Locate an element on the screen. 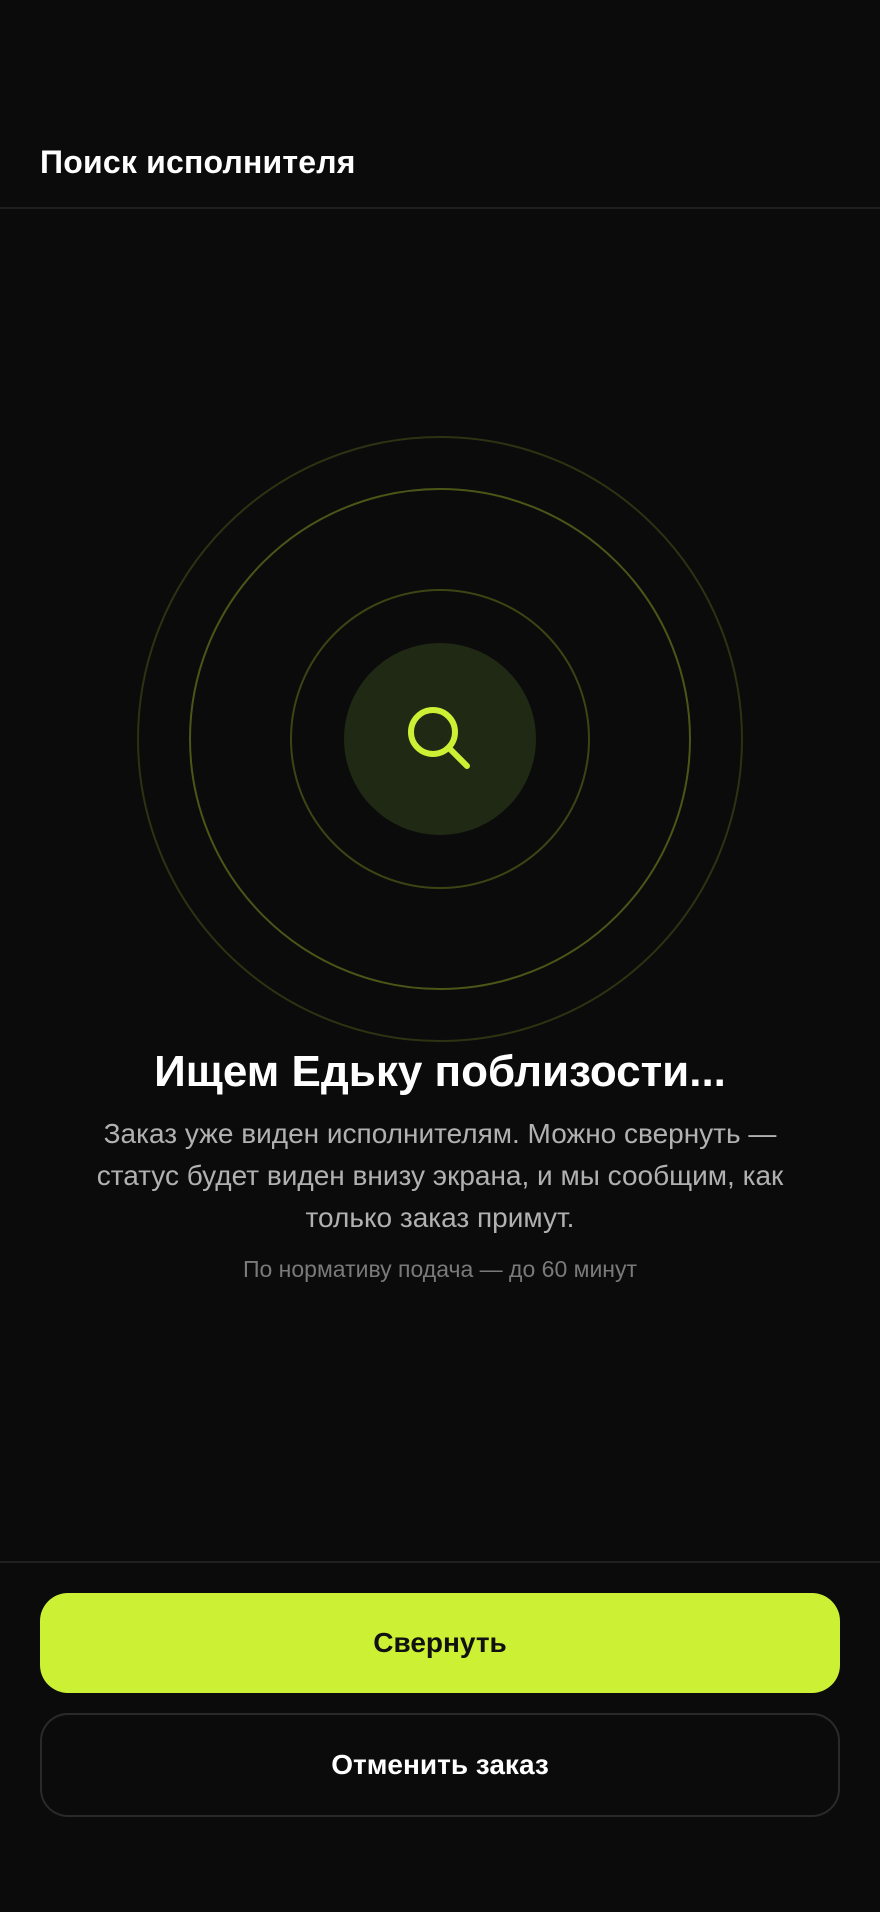 Image resolution: width=880 pixels, height=1912 pixels. cancel-order-button: Отменить заказ is located at coordinates (440, 1765).